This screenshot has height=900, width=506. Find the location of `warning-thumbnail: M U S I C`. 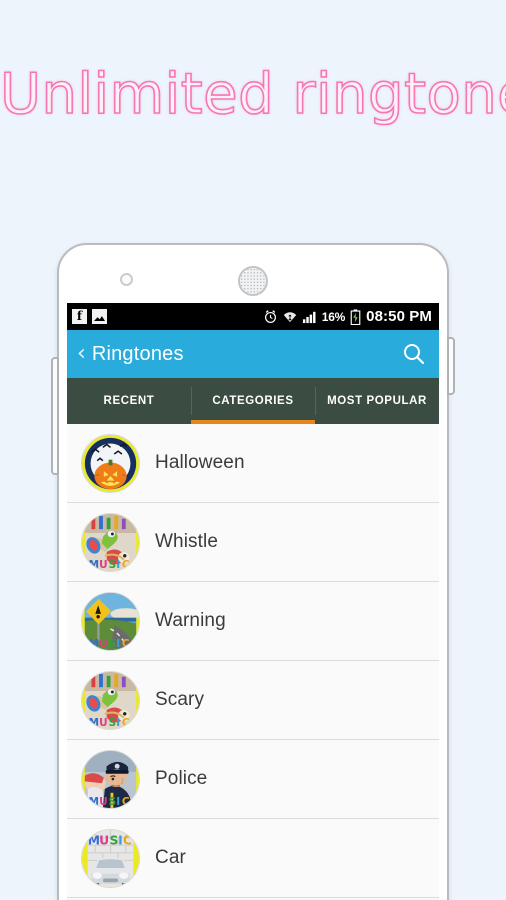

warning-thumbnail: M U S I C is located at coordinates (110, 621).